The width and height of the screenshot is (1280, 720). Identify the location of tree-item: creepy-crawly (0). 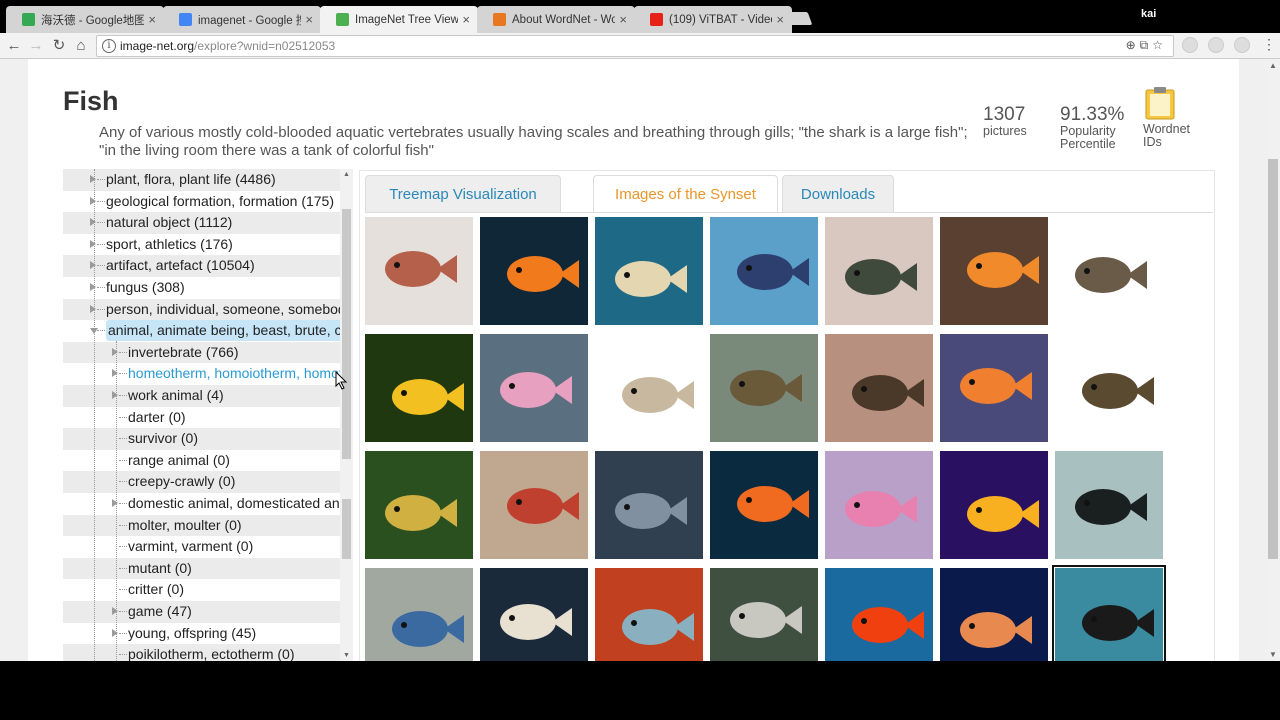
(201, 482).